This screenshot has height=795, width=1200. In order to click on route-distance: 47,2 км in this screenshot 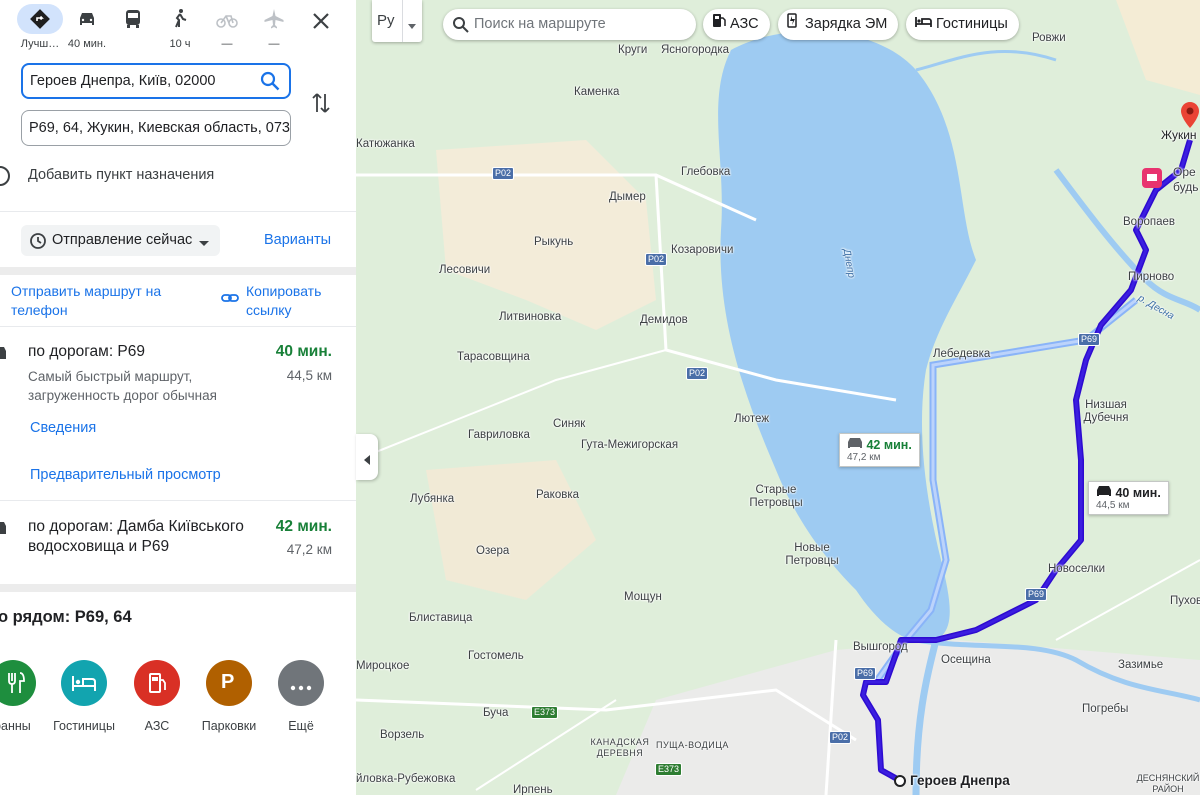, I will do `click(309, 549)`.